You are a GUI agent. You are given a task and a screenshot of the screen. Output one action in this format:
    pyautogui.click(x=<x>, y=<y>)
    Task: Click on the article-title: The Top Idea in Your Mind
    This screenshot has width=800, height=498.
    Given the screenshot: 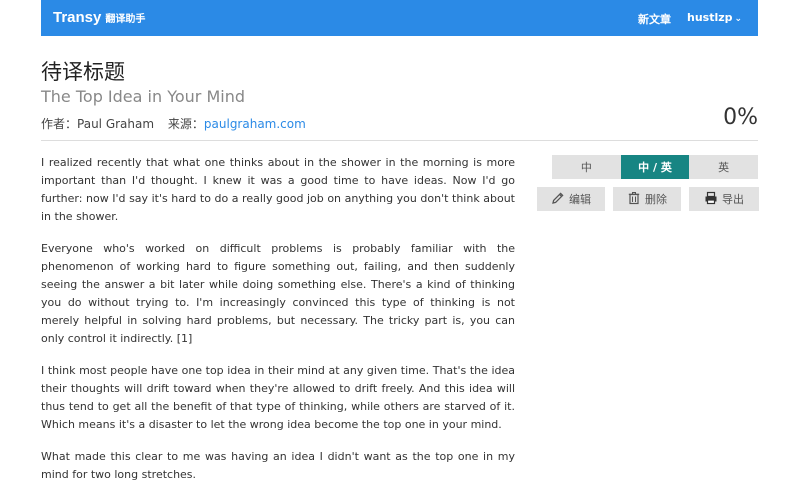 What is the action you would take?
    pyautogui.click(x=143, y=96)
    